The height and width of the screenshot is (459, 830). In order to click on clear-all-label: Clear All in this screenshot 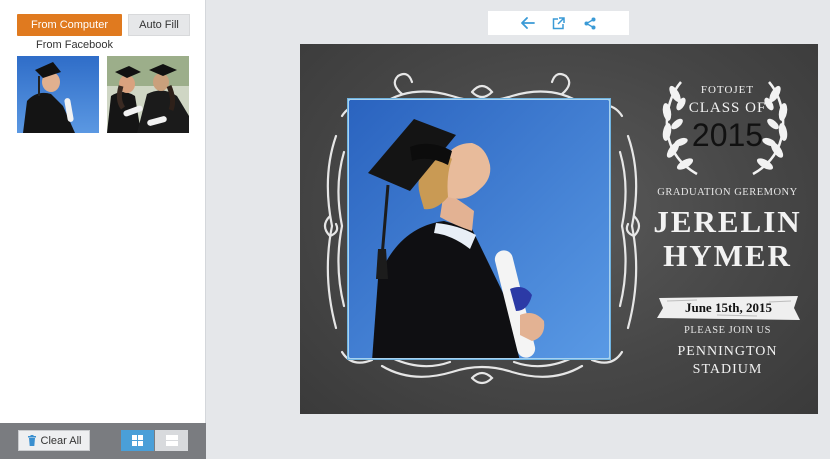, I will do `click(61, 440)`.